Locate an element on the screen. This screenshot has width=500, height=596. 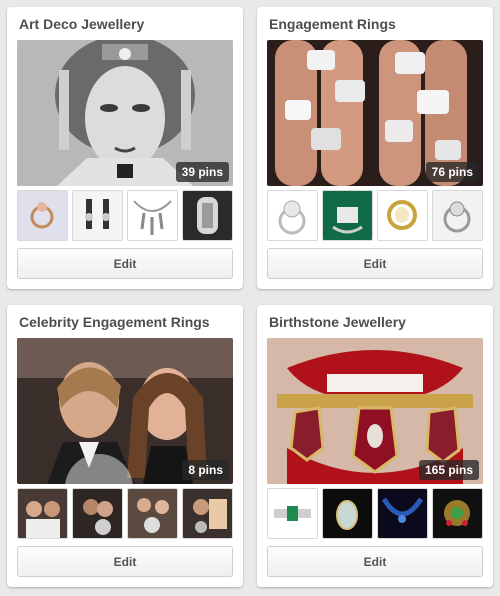
pin-count-badge: 39 pins is located at coordinates (202, 172).